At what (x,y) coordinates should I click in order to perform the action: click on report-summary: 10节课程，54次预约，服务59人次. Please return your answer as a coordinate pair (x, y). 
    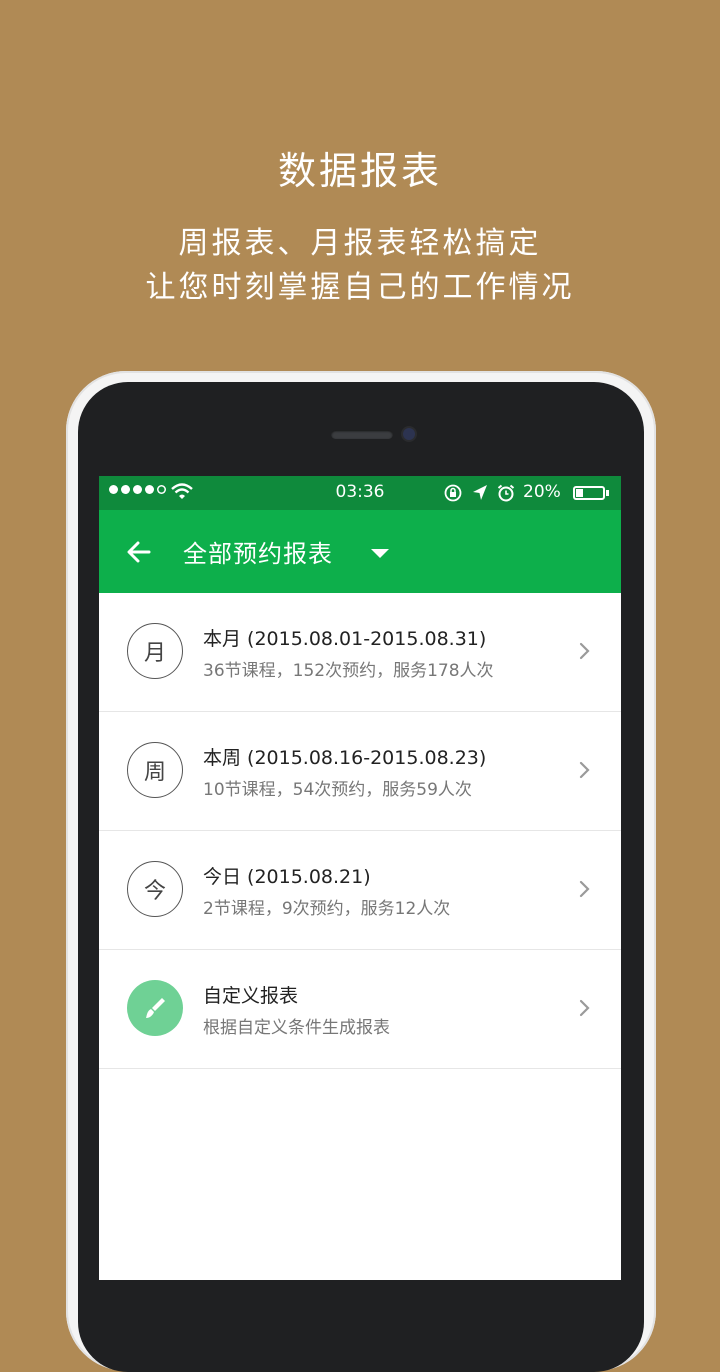
    Looking at the image, I should click on (337, 790).